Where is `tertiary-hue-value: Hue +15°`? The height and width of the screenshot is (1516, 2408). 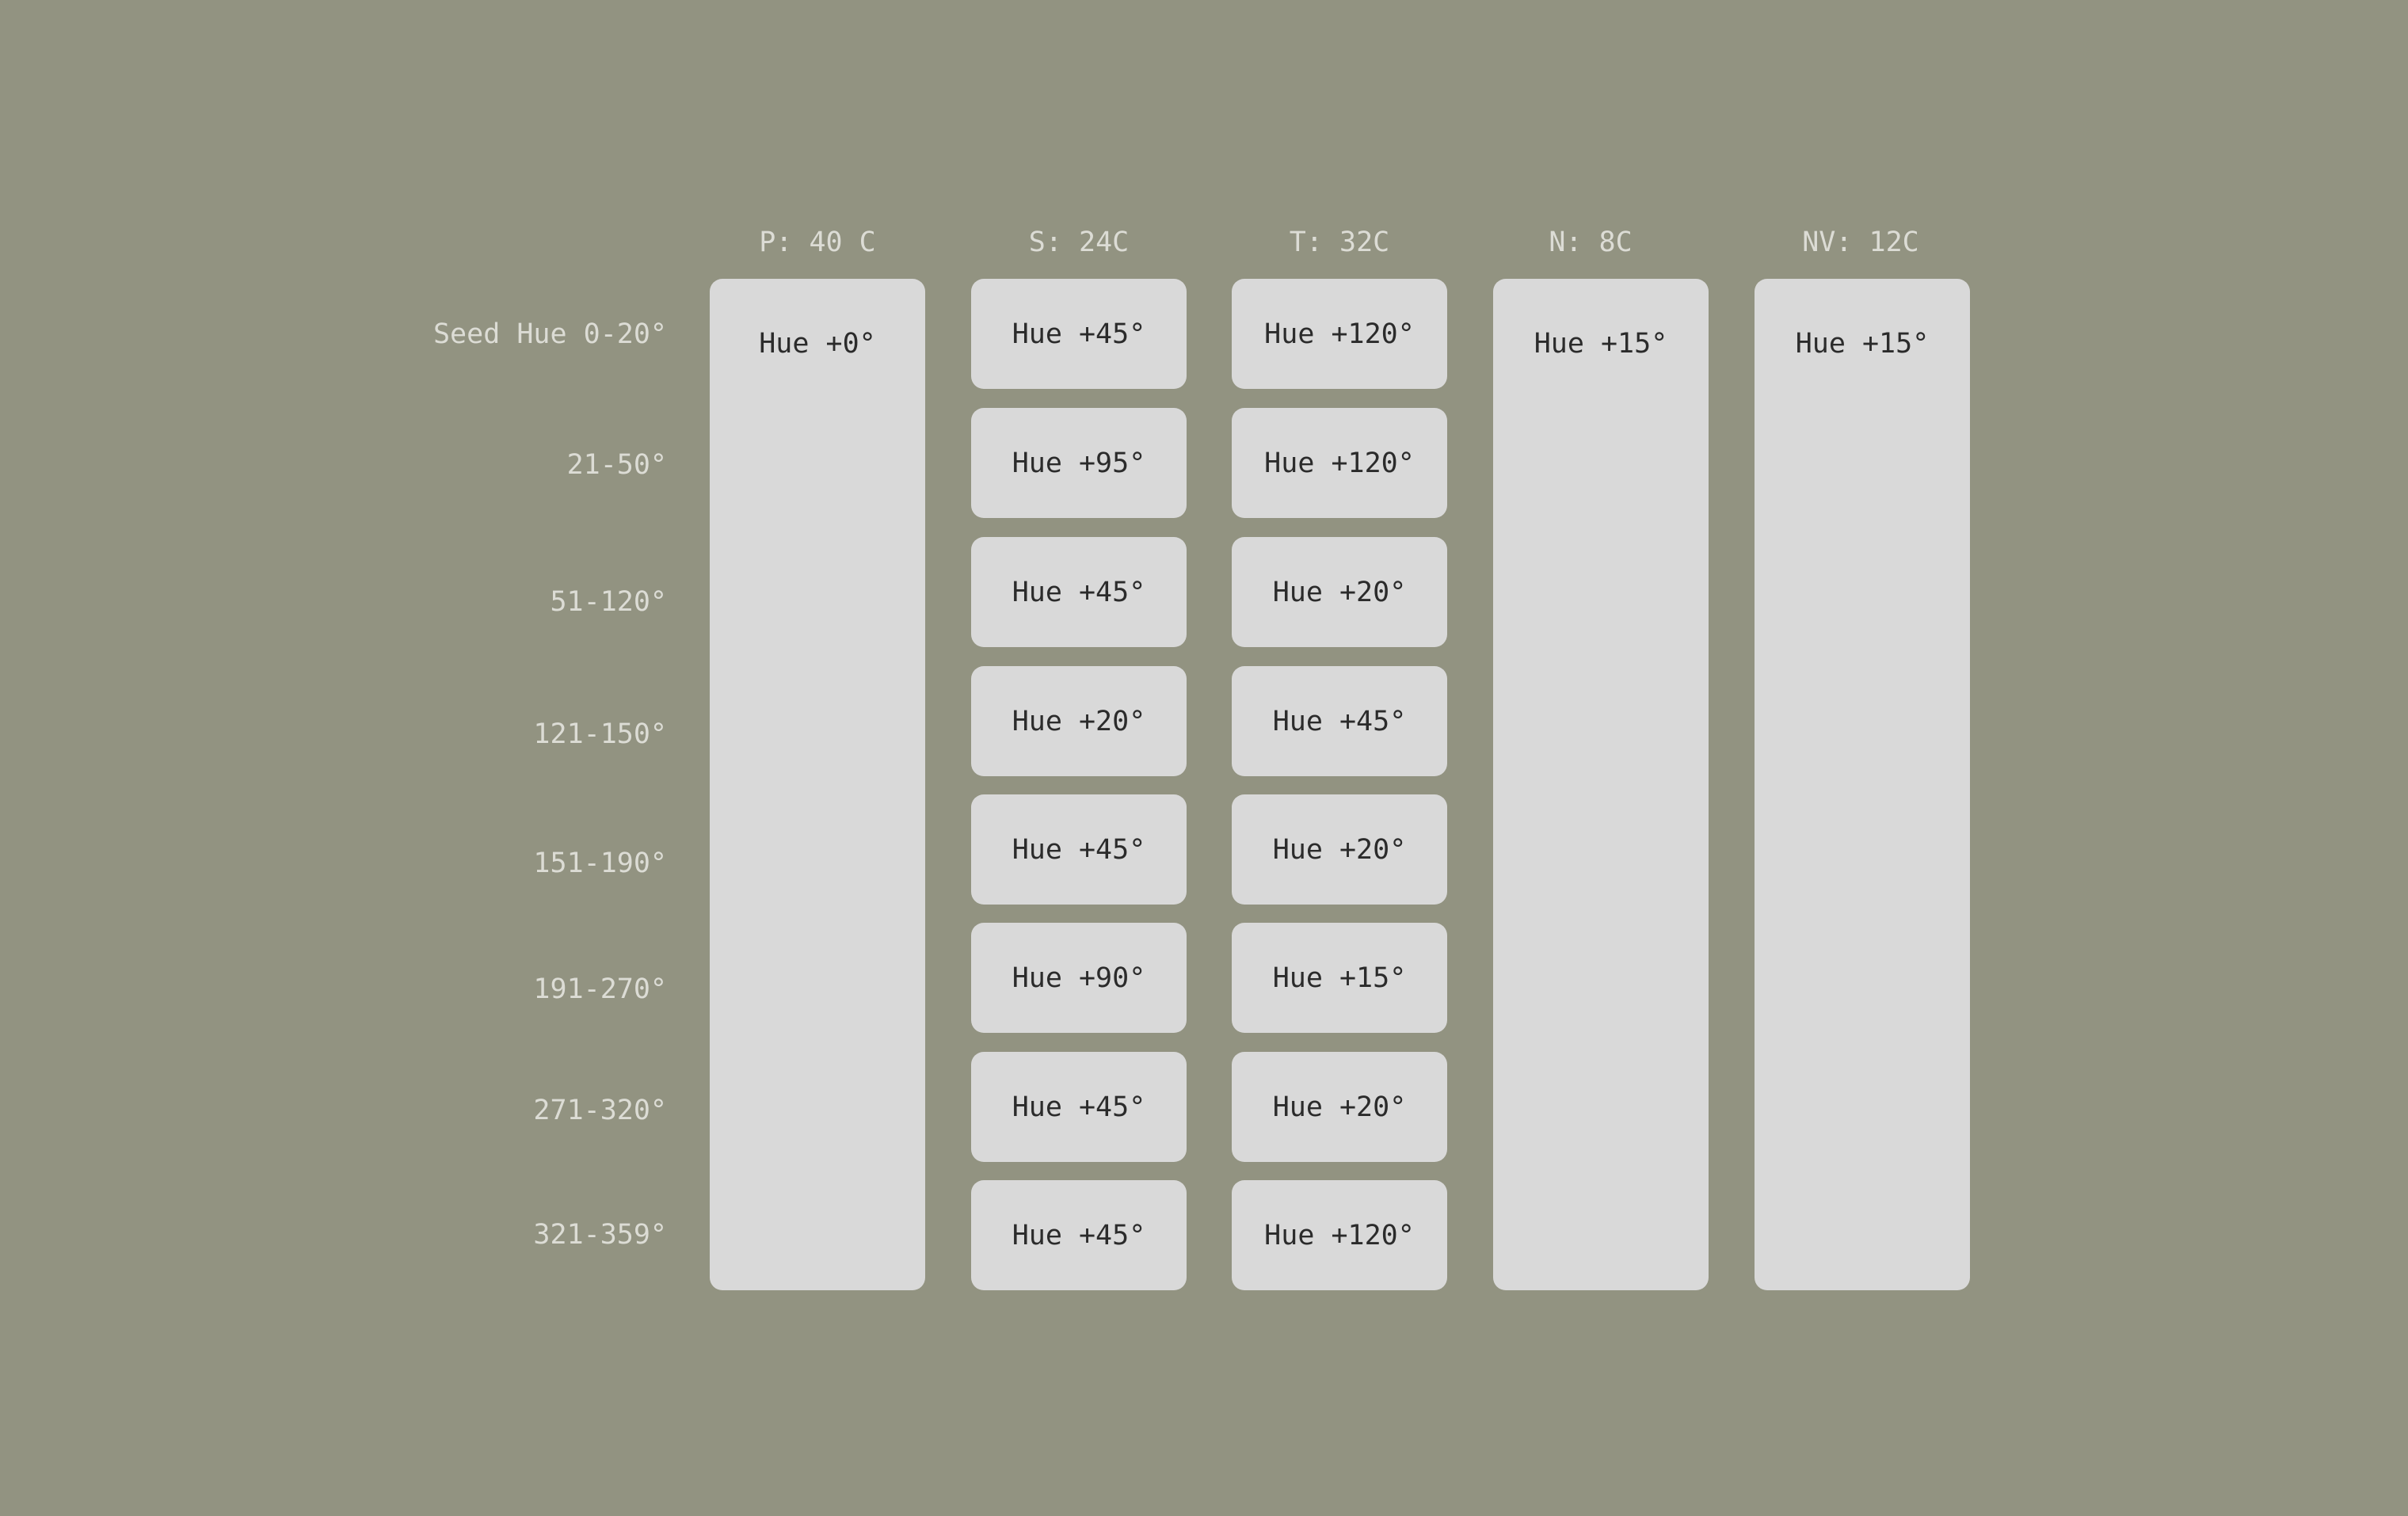
tertiary-hue-value: Hue +15° is located at coordinates (1339, 978).